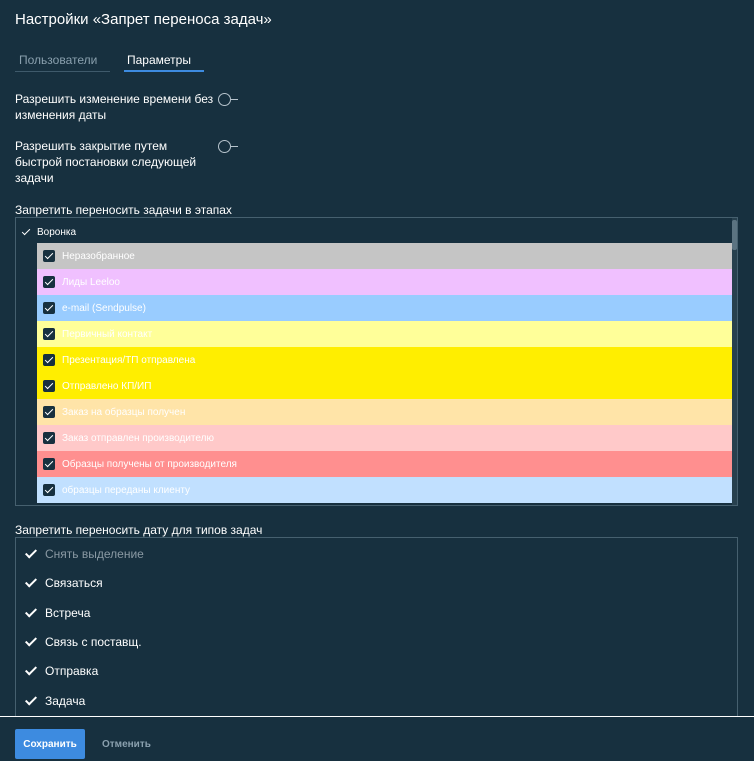 Image resolution: width=754 pixels, height=761 pixels. I want to click on pipeline-header: Воронка, so click(49, 232).